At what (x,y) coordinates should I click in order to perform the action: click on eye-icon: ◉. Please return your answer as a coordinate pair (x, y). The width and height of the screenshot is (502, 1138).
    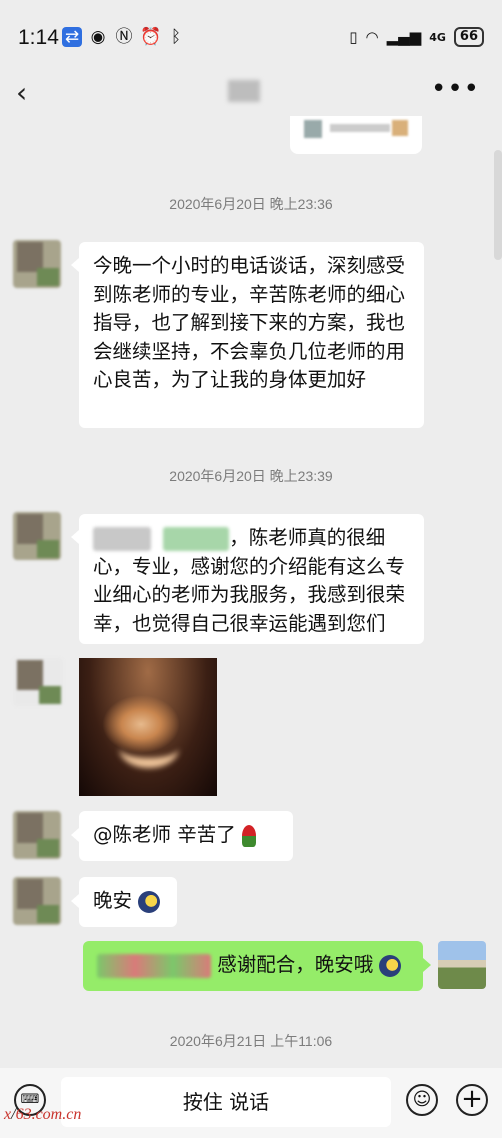
    Looking at the image, I should click on (98, 37).